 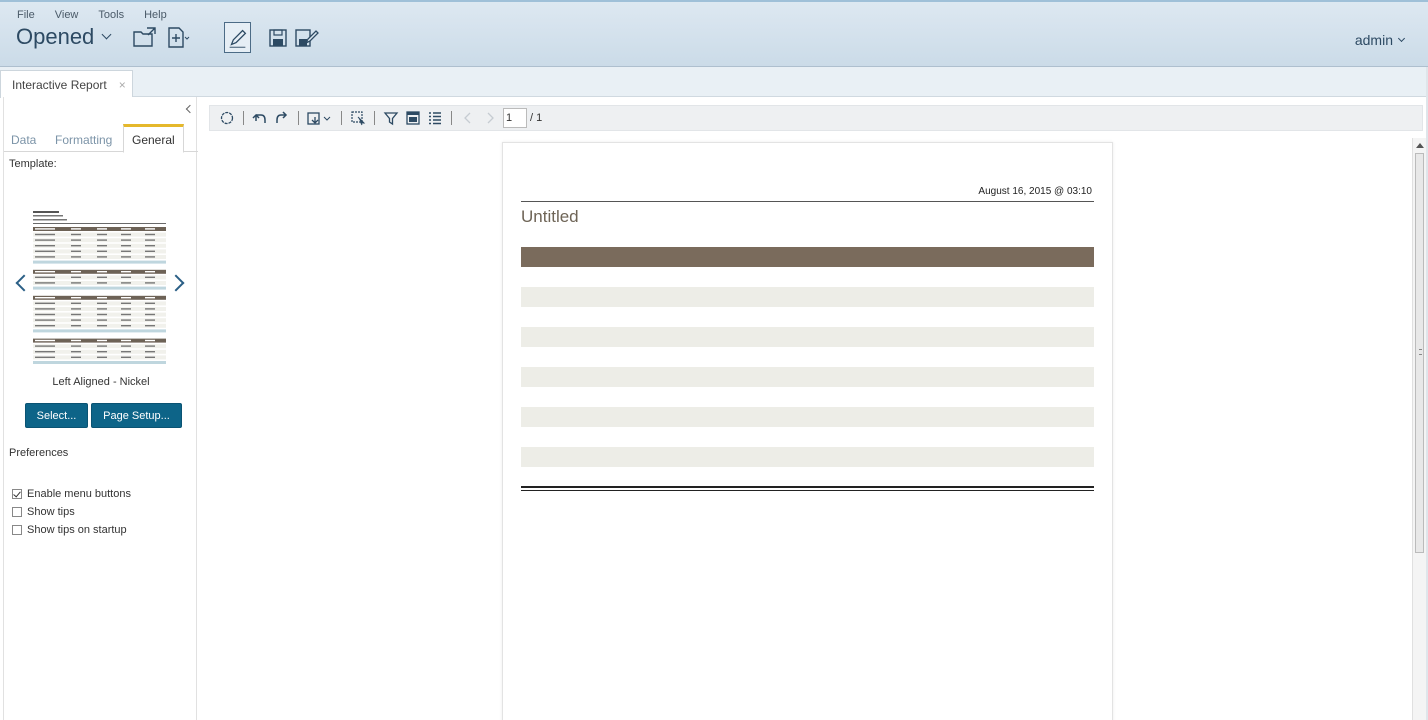 What do you see at coordinates (39, 453) in the screenshot?
I see `preferences-label: Preferences` at bounding box center [39, 453].